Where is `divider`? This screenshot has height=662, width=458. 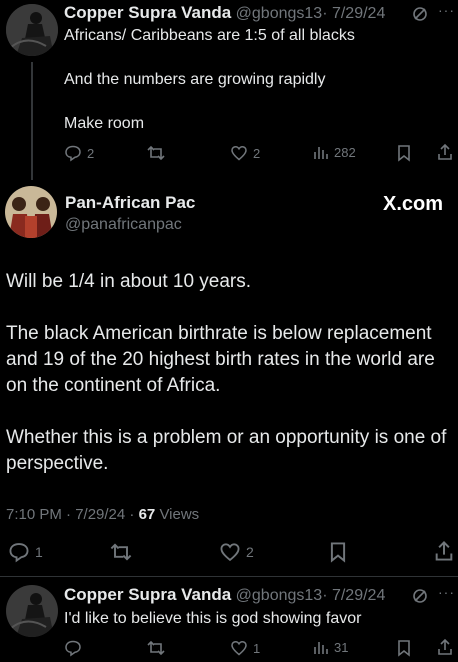
divider is located at coordinates (229, 576).